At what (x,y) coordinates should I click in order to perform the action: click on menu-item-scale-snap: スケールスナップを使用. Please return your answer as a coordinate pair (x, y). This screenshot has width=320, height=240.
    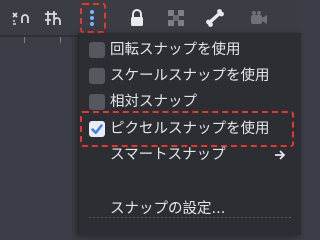
    Looking at the image, I should click on (190, 76).